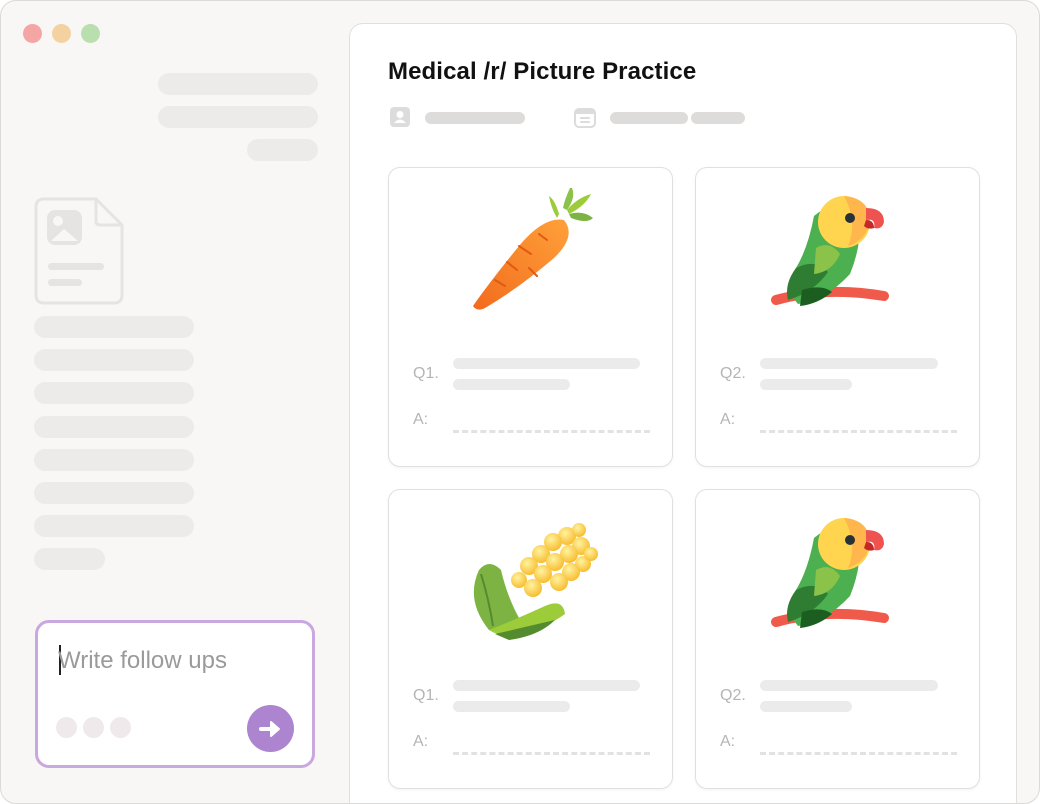  What do you see at coordinates (533, 249) in the screenshot?
I see `carrot-image` at bounding box center [533, 249].